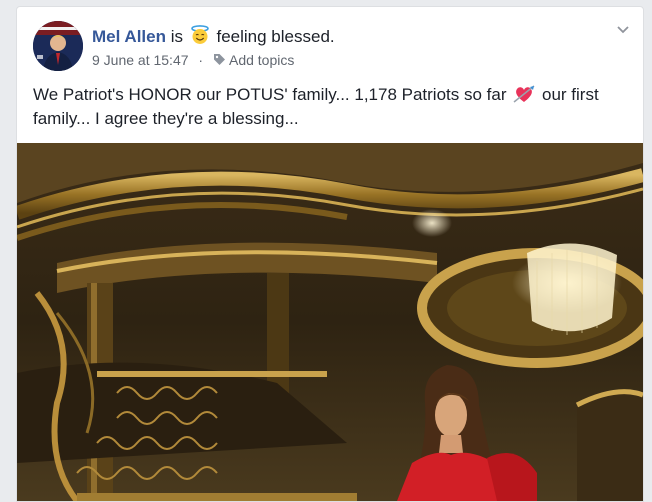 This screenshot has width=652, height=502. What do you see at coordinates (199, 34) in the screenshot?
I see `smiling-face-with-halo-icon` at bounding box center [199, 34].